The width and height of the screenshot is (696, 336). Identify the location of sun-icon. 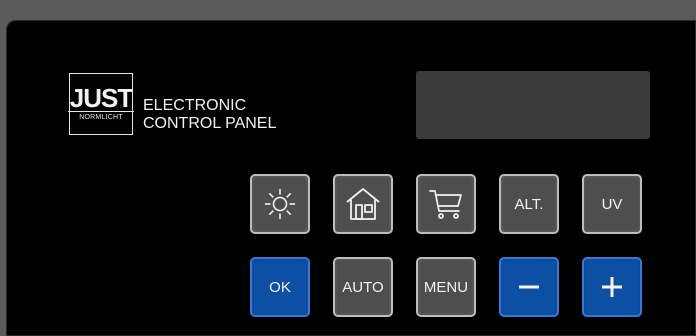
(280, 204).